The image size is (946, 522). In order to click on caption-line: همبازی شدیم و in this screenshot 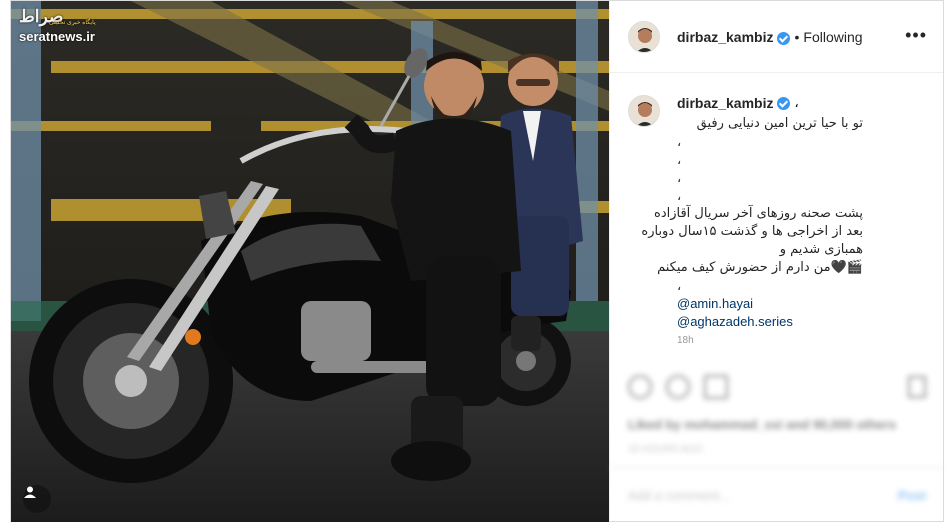, I will do `click(821, 249)`.